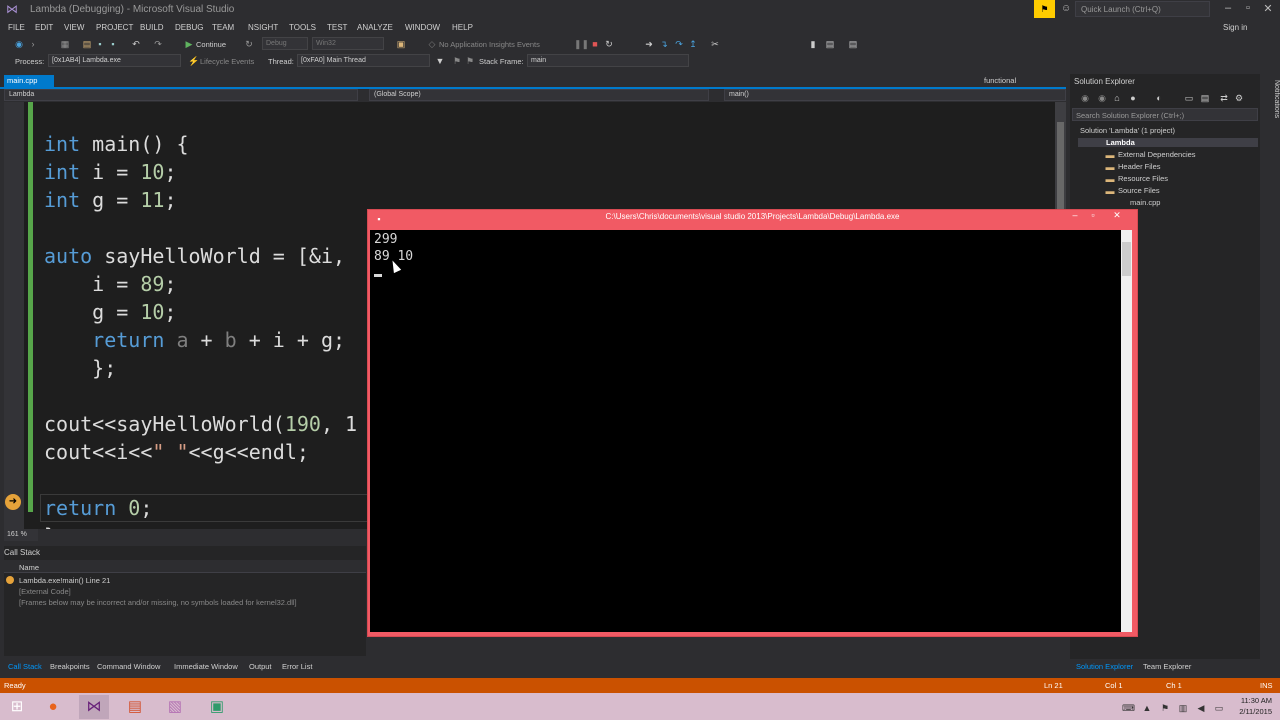 Image resolution: width=1280 pixels, height=720 pixels. What do you see at coordinates (128, 666) in the screenshot?
I see `tab-command-window: Command Window` at bounding box center [128, 666].